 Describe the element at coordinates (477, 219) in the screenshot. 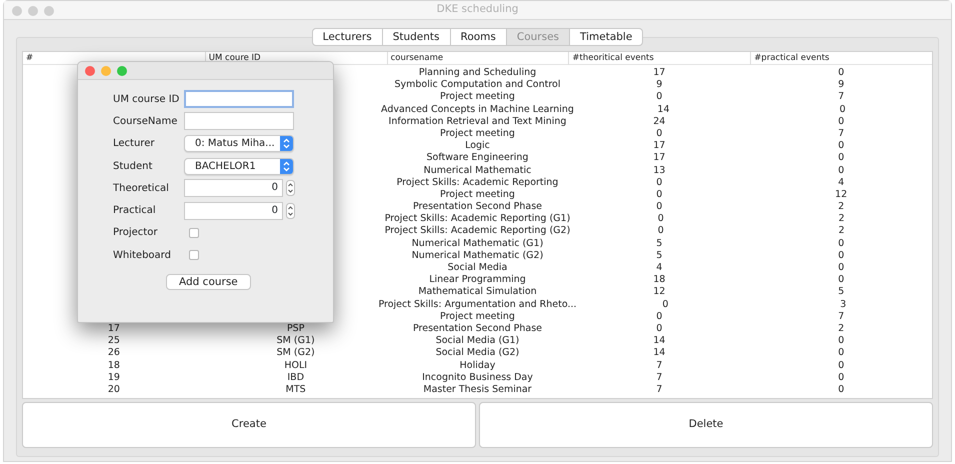

I see `table-cell: Project Skills: Academic Reporting (G1)` at that location.